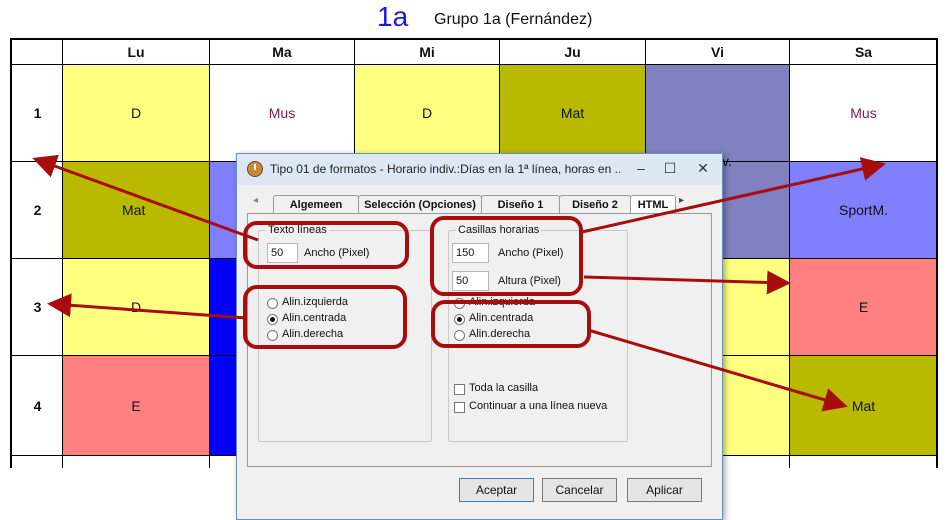 The image size is (951, 520). I want to click on arrow-to-period-number, so click(147, 306).